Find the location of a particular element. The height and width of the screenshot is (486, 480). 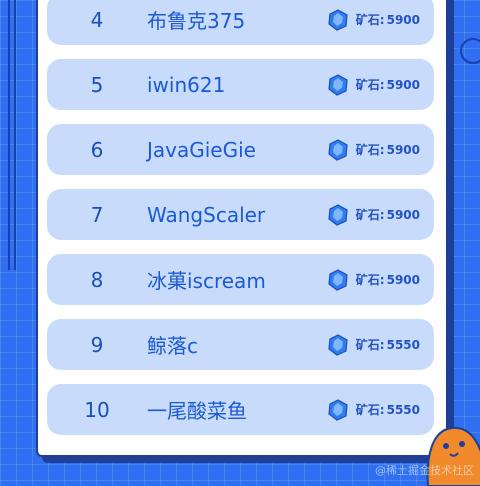

user-name: 布鲁克375 is located at coordinates (236, 19).